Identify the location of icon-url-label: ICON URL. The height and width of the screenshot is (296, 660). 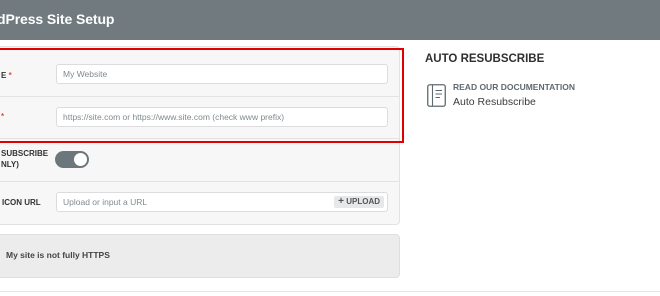
(21, 202).